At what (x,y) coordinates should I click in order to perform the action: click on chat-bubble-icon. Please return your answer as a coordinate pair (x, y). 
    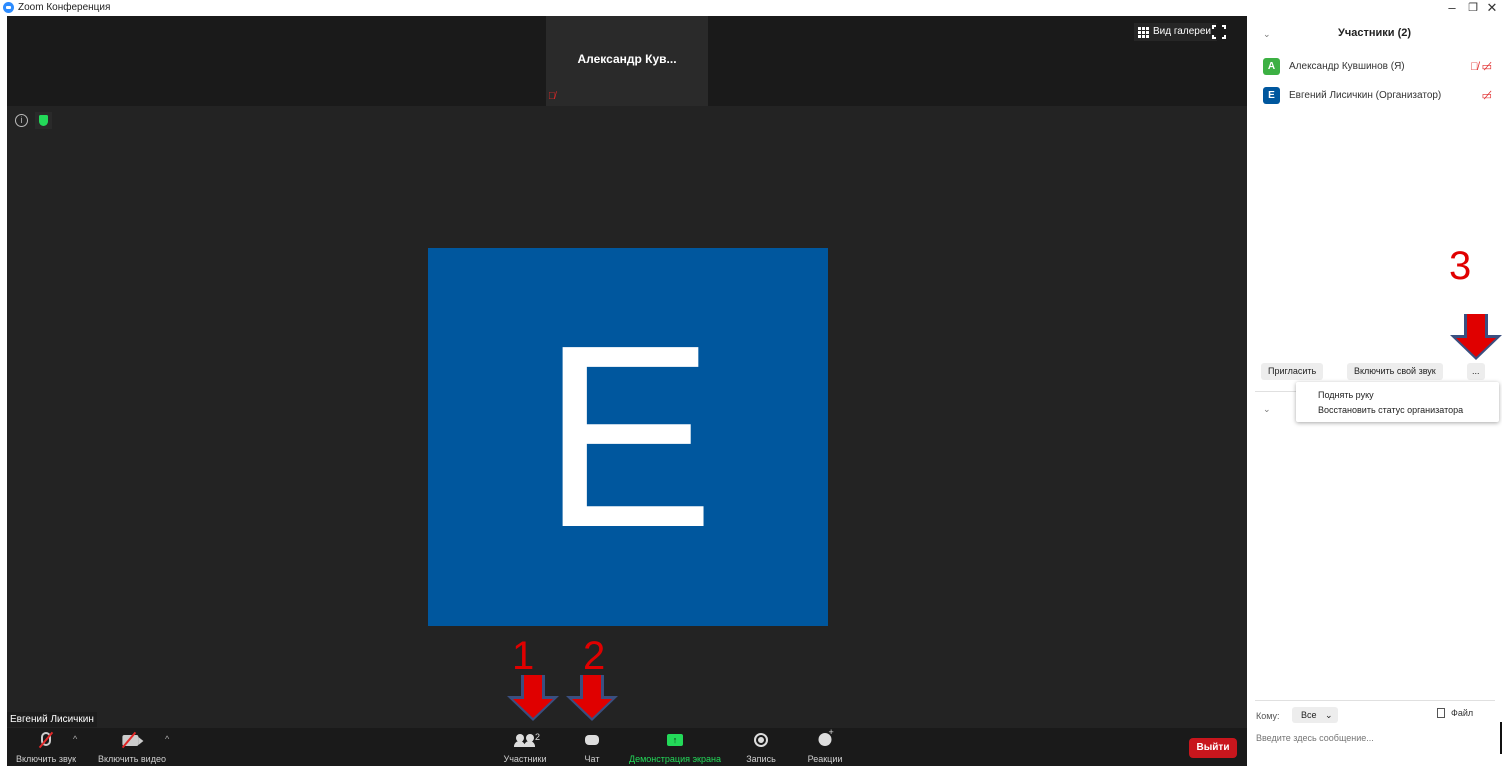
    Looking at the image, I should click on (592, 740).